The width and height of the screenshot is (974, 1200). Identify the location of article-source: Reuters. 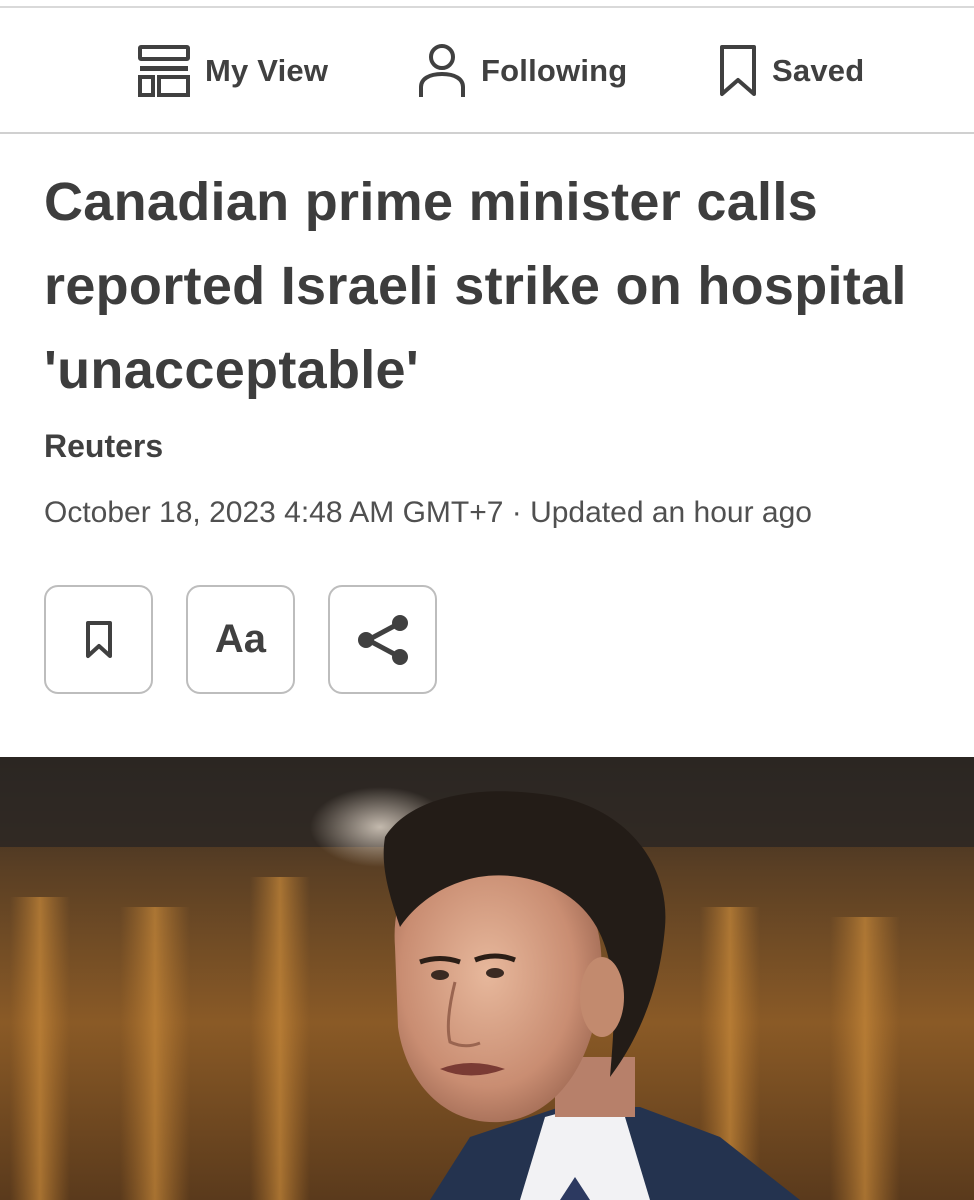
(104, 446).